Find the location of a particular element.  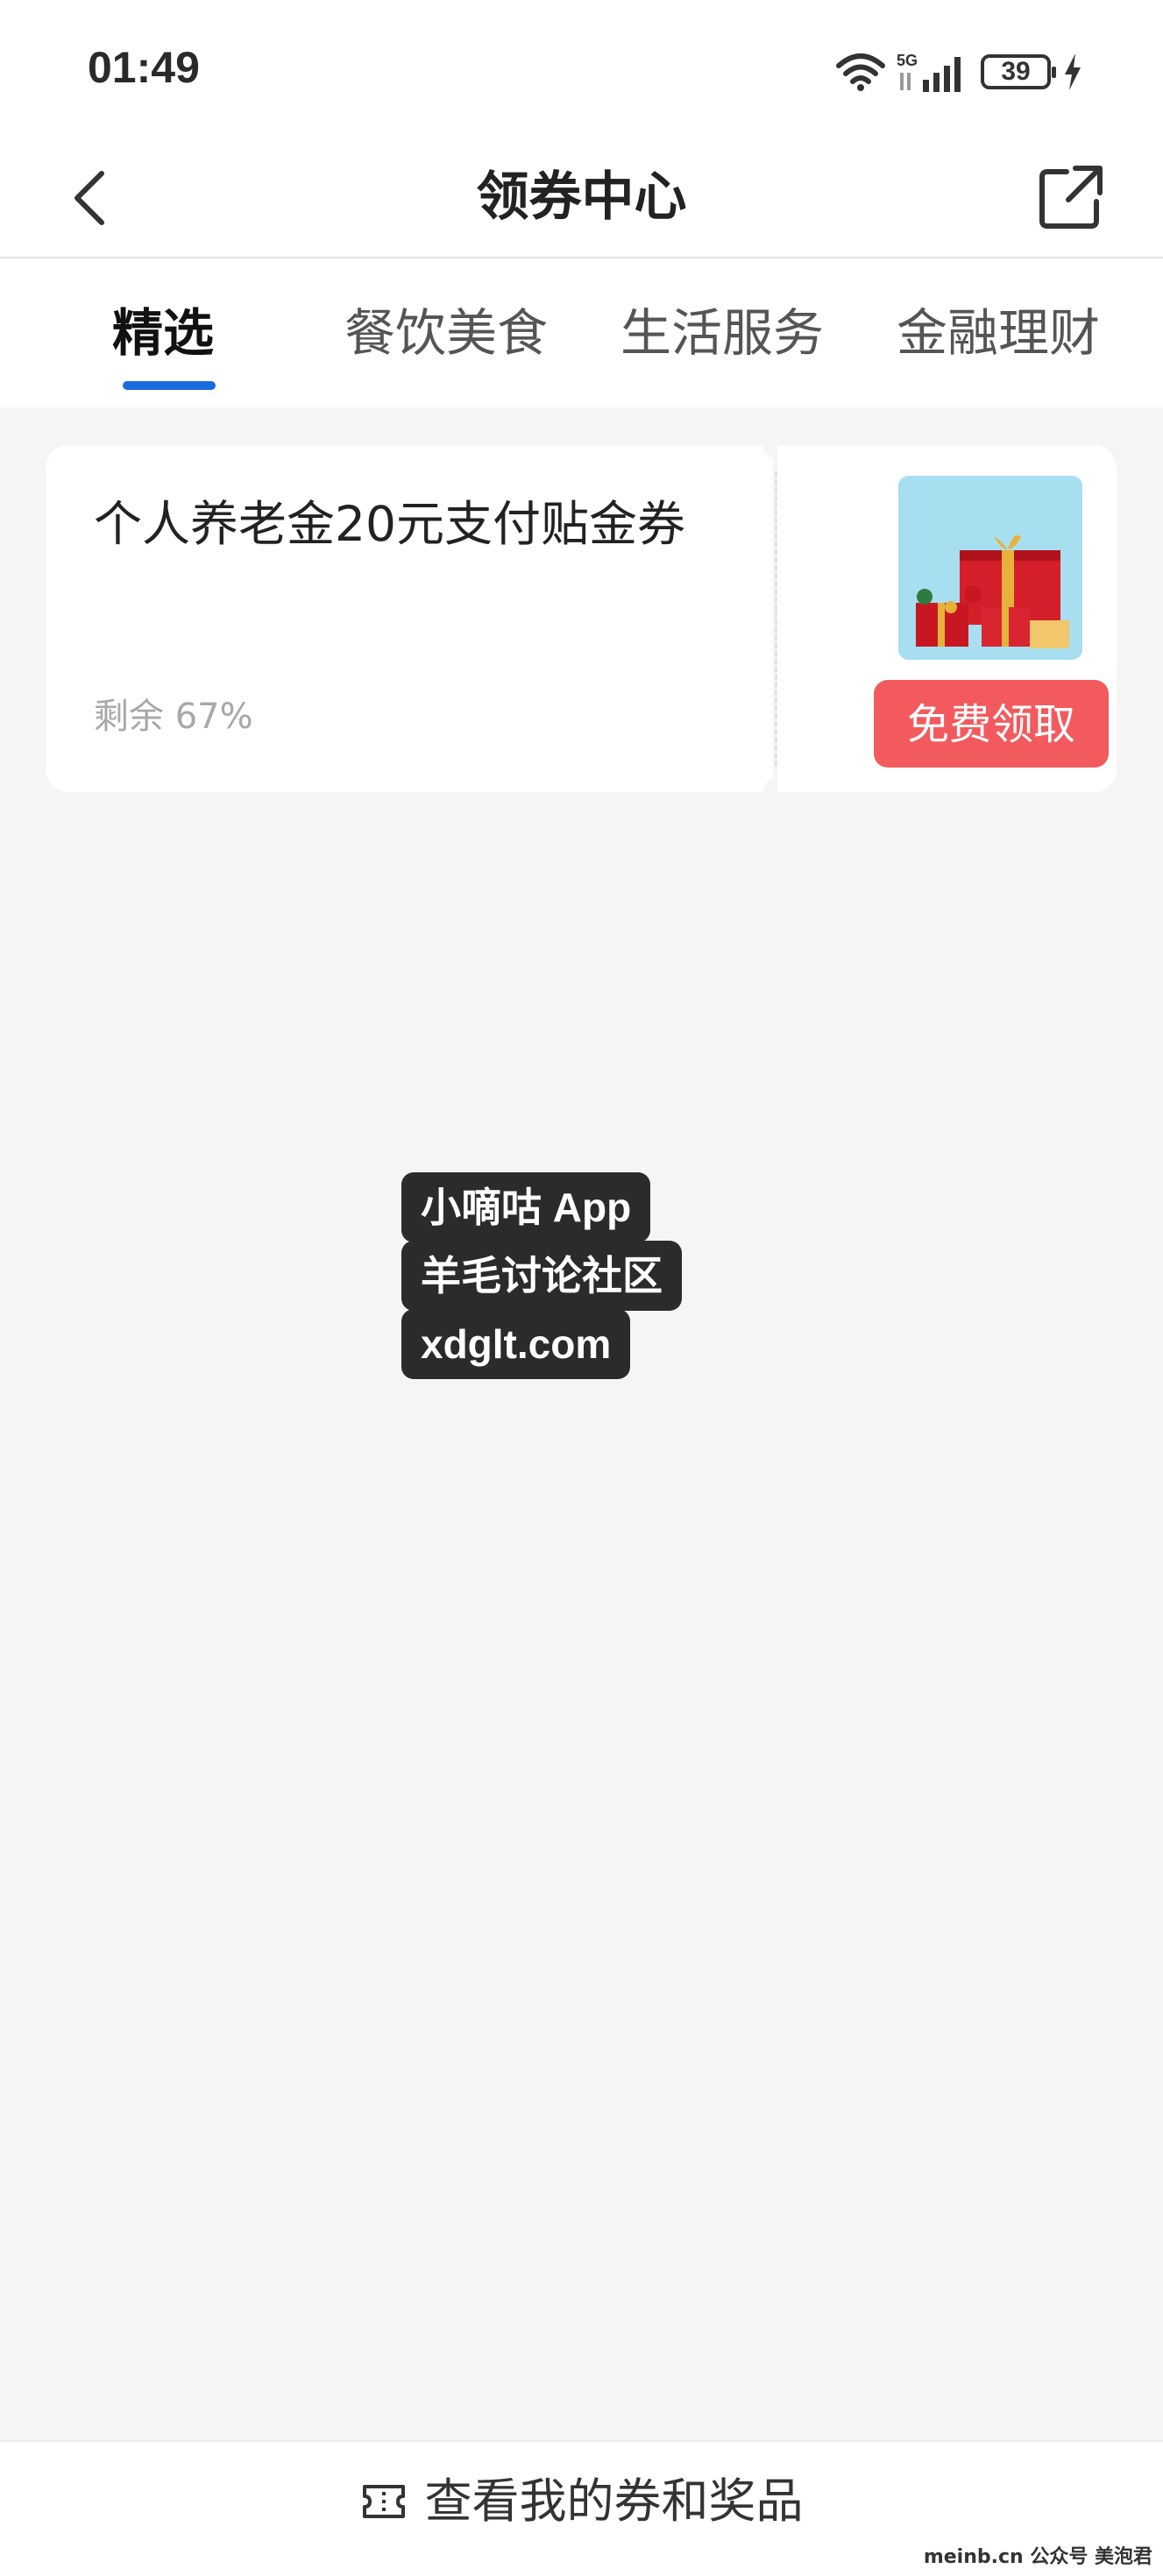

status-icons: 5G 39 is located at coordinates (959, 72).